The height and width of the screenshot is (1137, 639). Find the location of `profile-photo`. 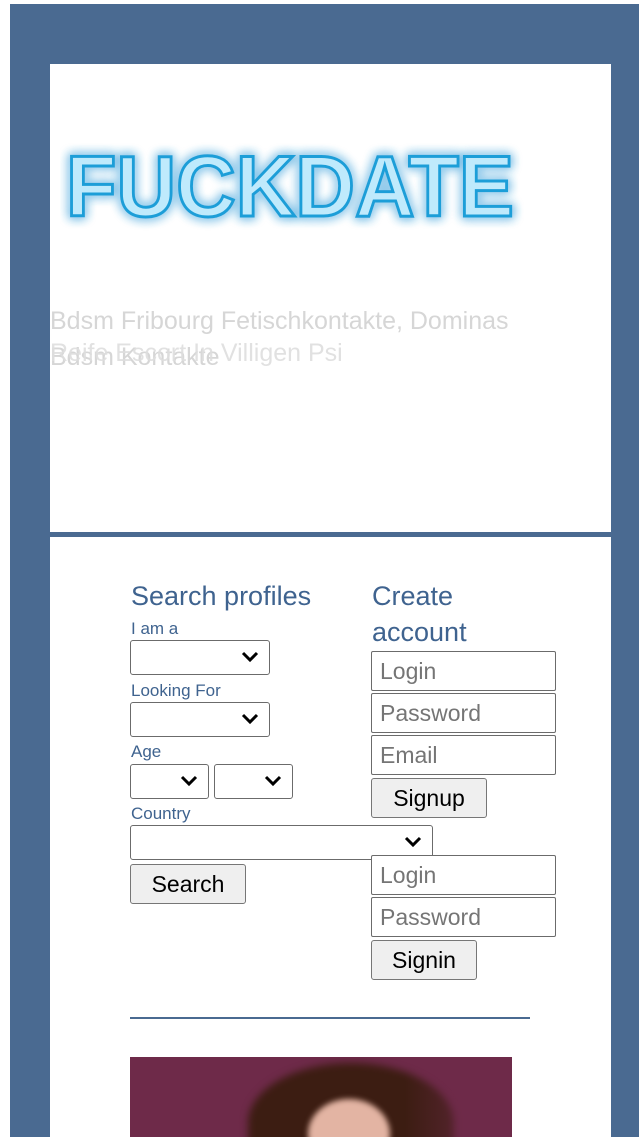

profile-photo is located at coordinates (321, 1097).